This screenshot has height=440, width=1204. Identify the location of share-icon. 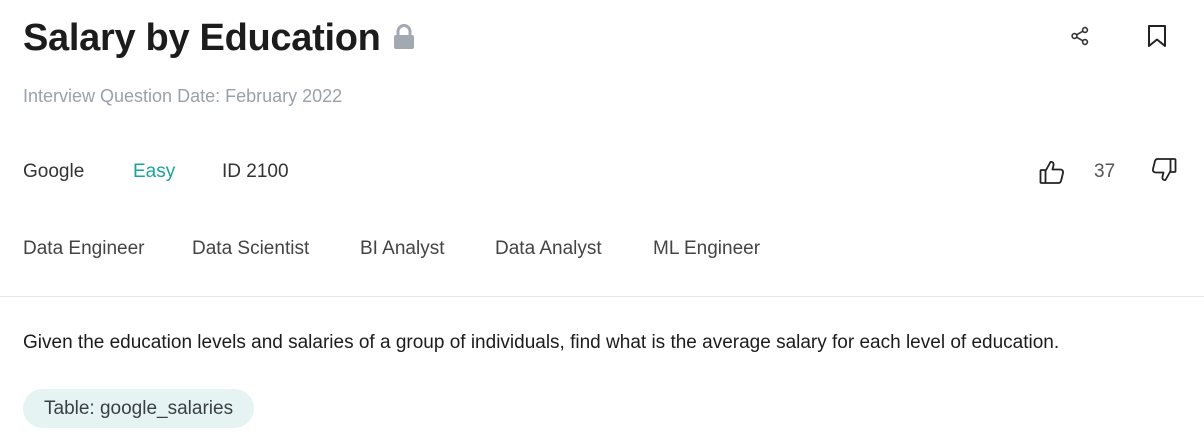
(1080, 38).